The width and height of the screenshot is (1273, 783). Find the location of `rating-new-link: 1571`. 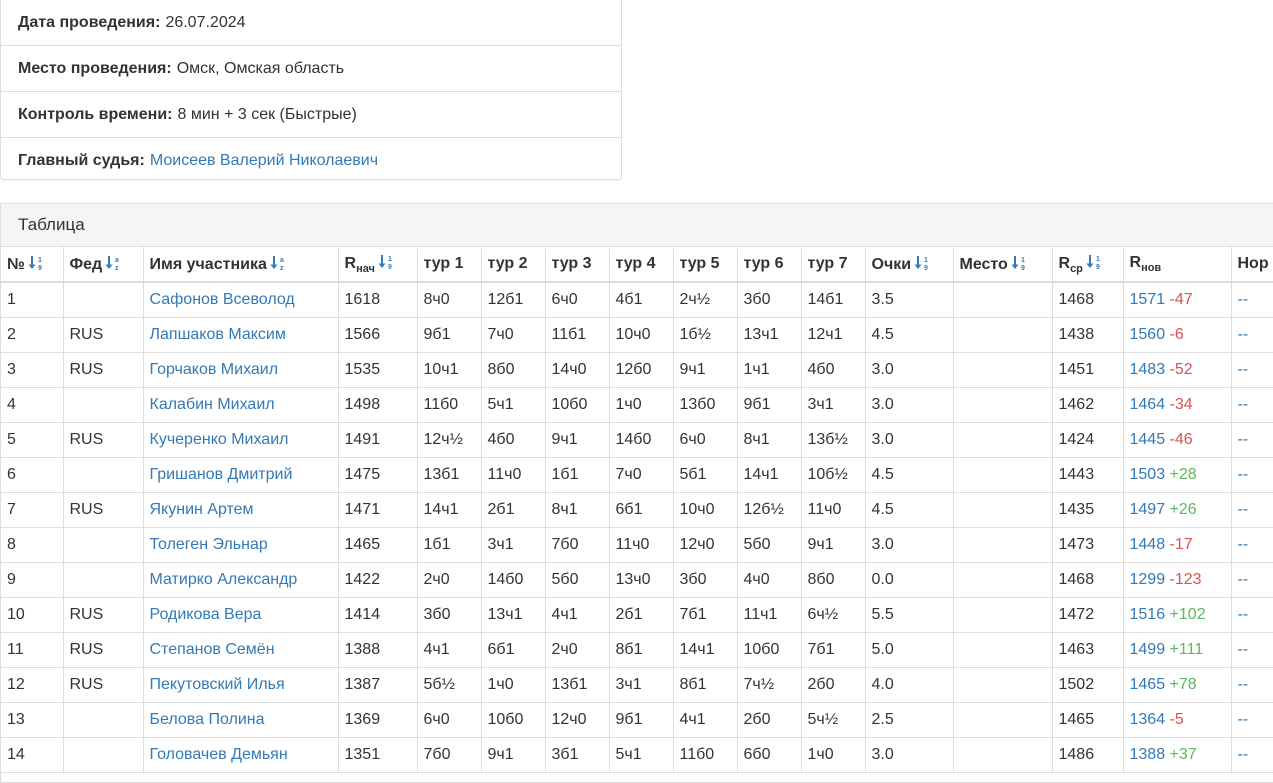

rating-new-link: 1571 is located at coordinates (1148, 299).